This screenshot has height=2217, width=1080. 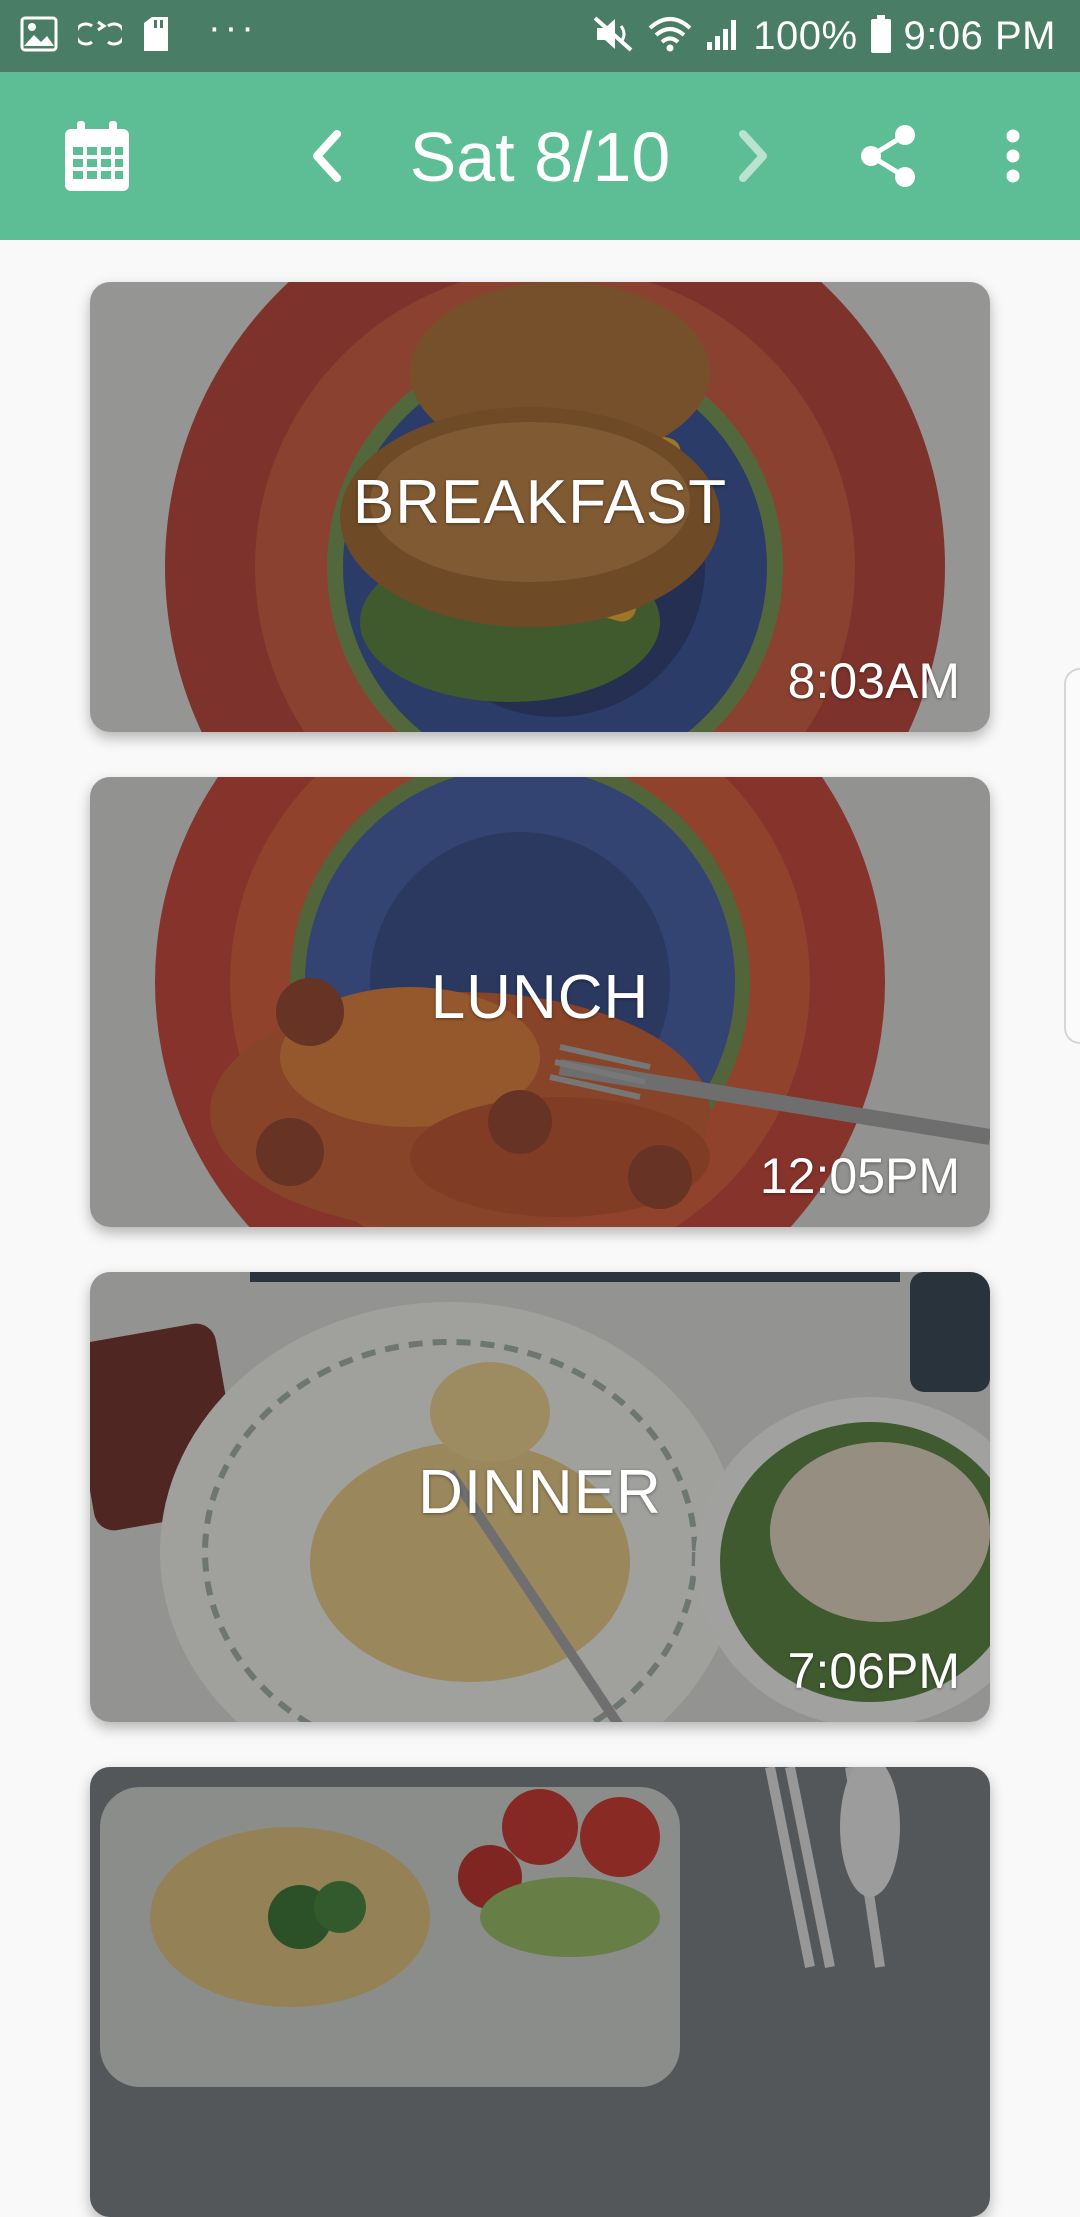 What do you see at coordinates (1013, 156) in the screenshot?
I see `more-vert-icon` at bounding box center [1013, 156].